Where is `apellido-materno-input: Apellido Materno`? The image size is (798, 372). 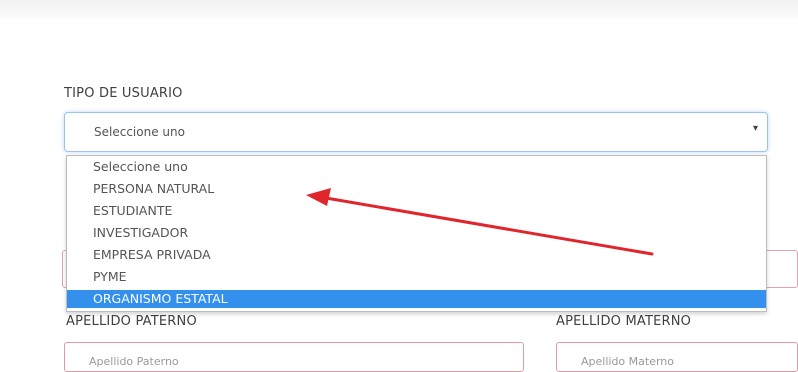 apellido-materno-input: Apellido Materno is located at coordinates (677, 357).